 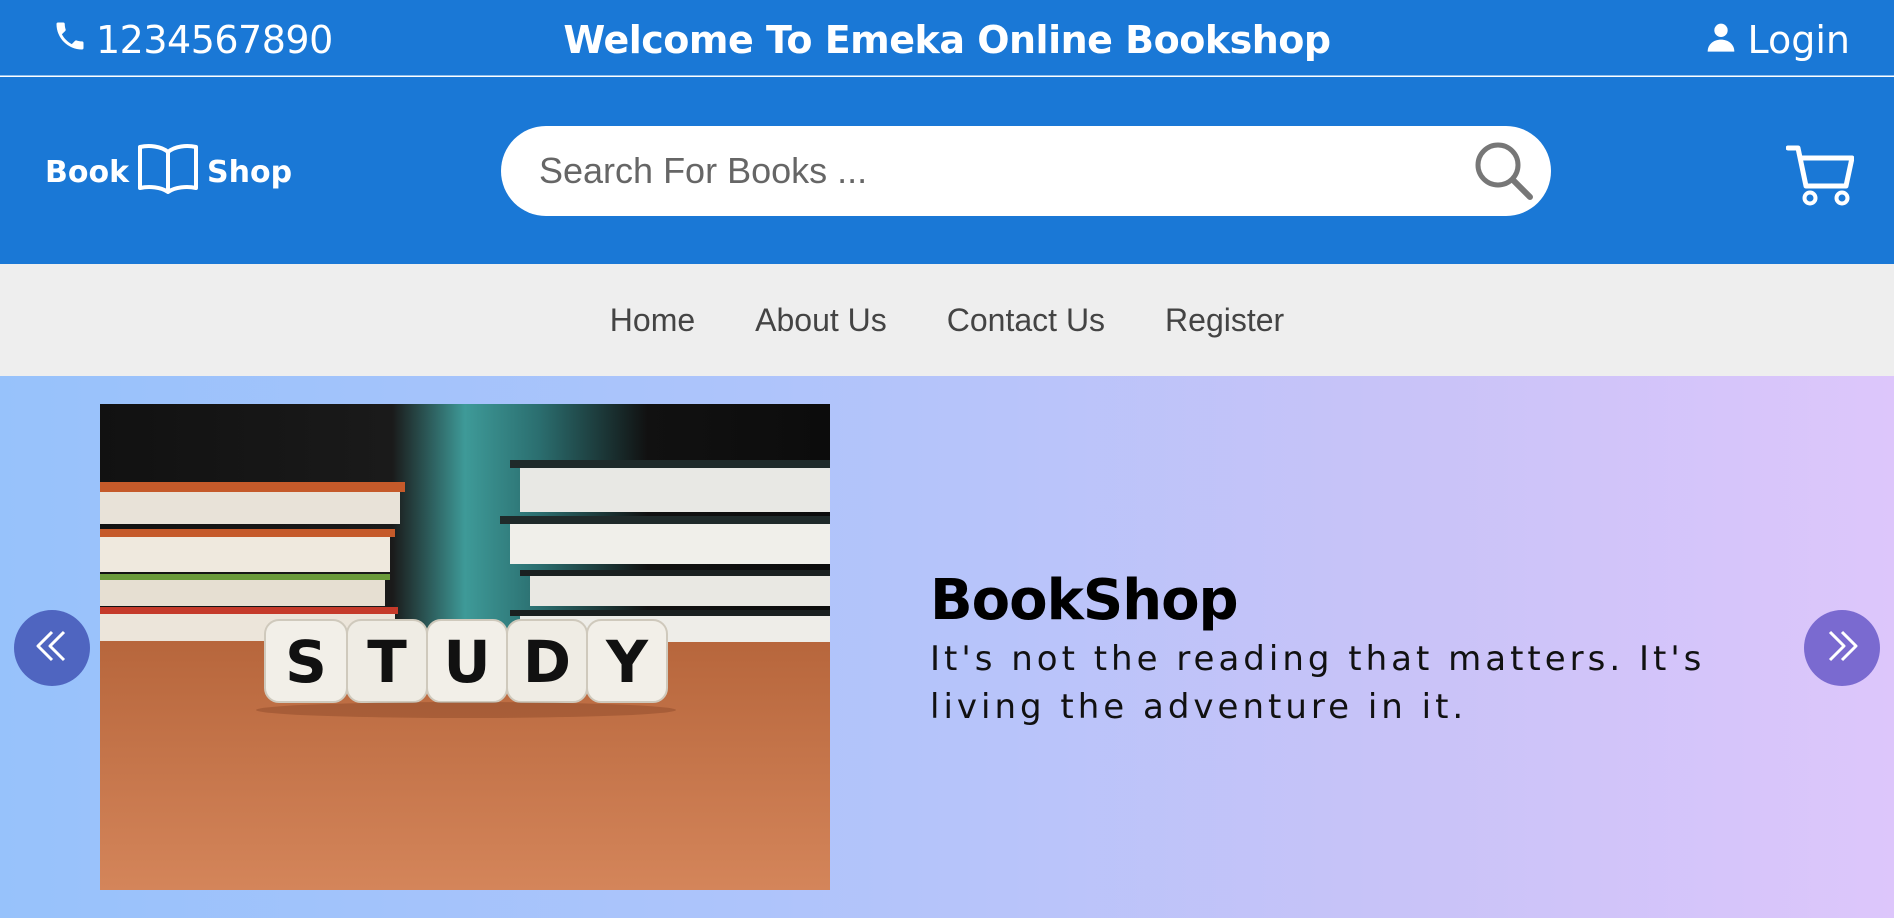 I want to click on welcome-text: Welcome To Emeka Online Bookshop, so click(x=947, y=40).